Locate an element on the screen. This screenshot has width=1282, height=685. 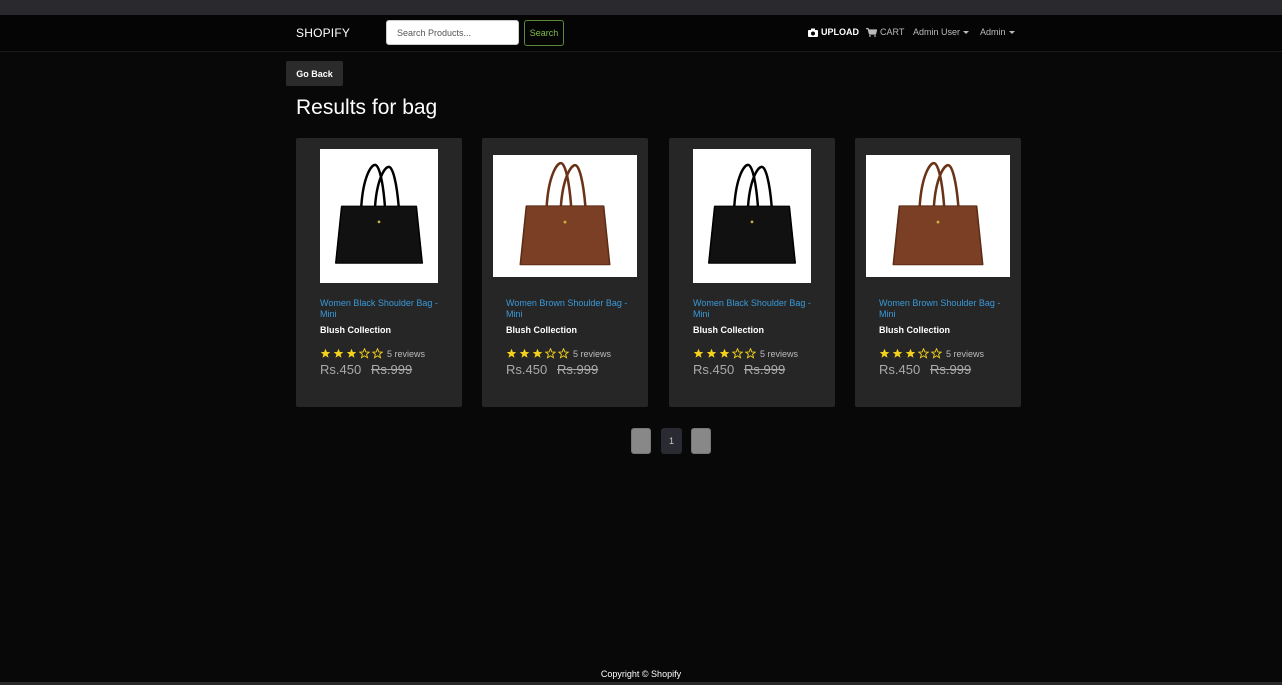
admin-dropdown: Admin is located at coordinates (997, 32).